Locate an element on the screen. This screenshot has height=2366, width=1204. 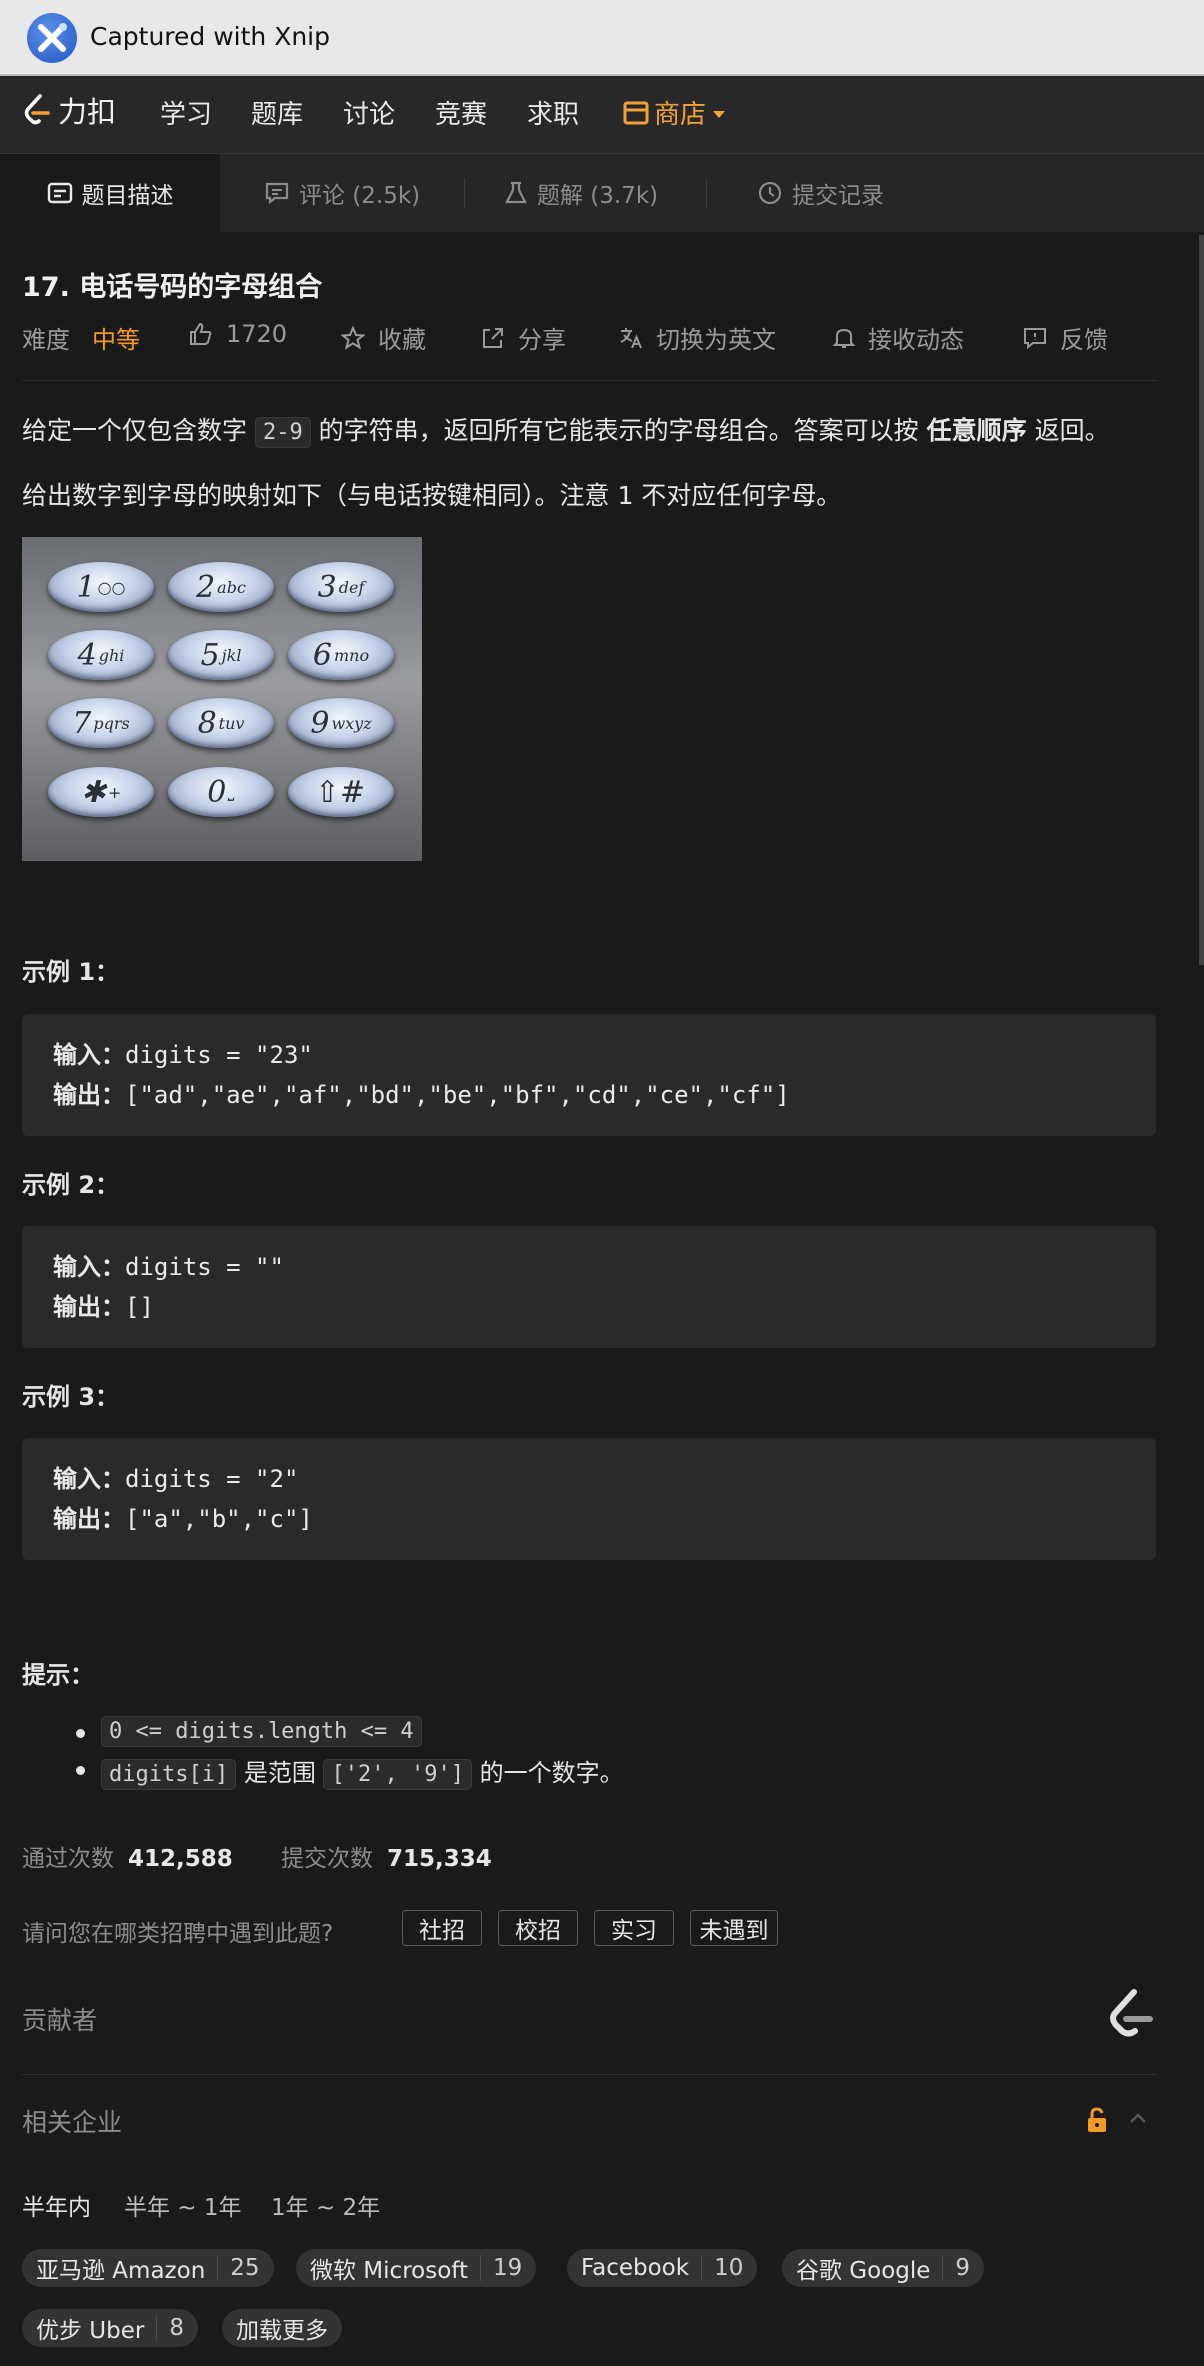
tab-comments: 评论 (2.5k) is located at coordinates (342, 193).